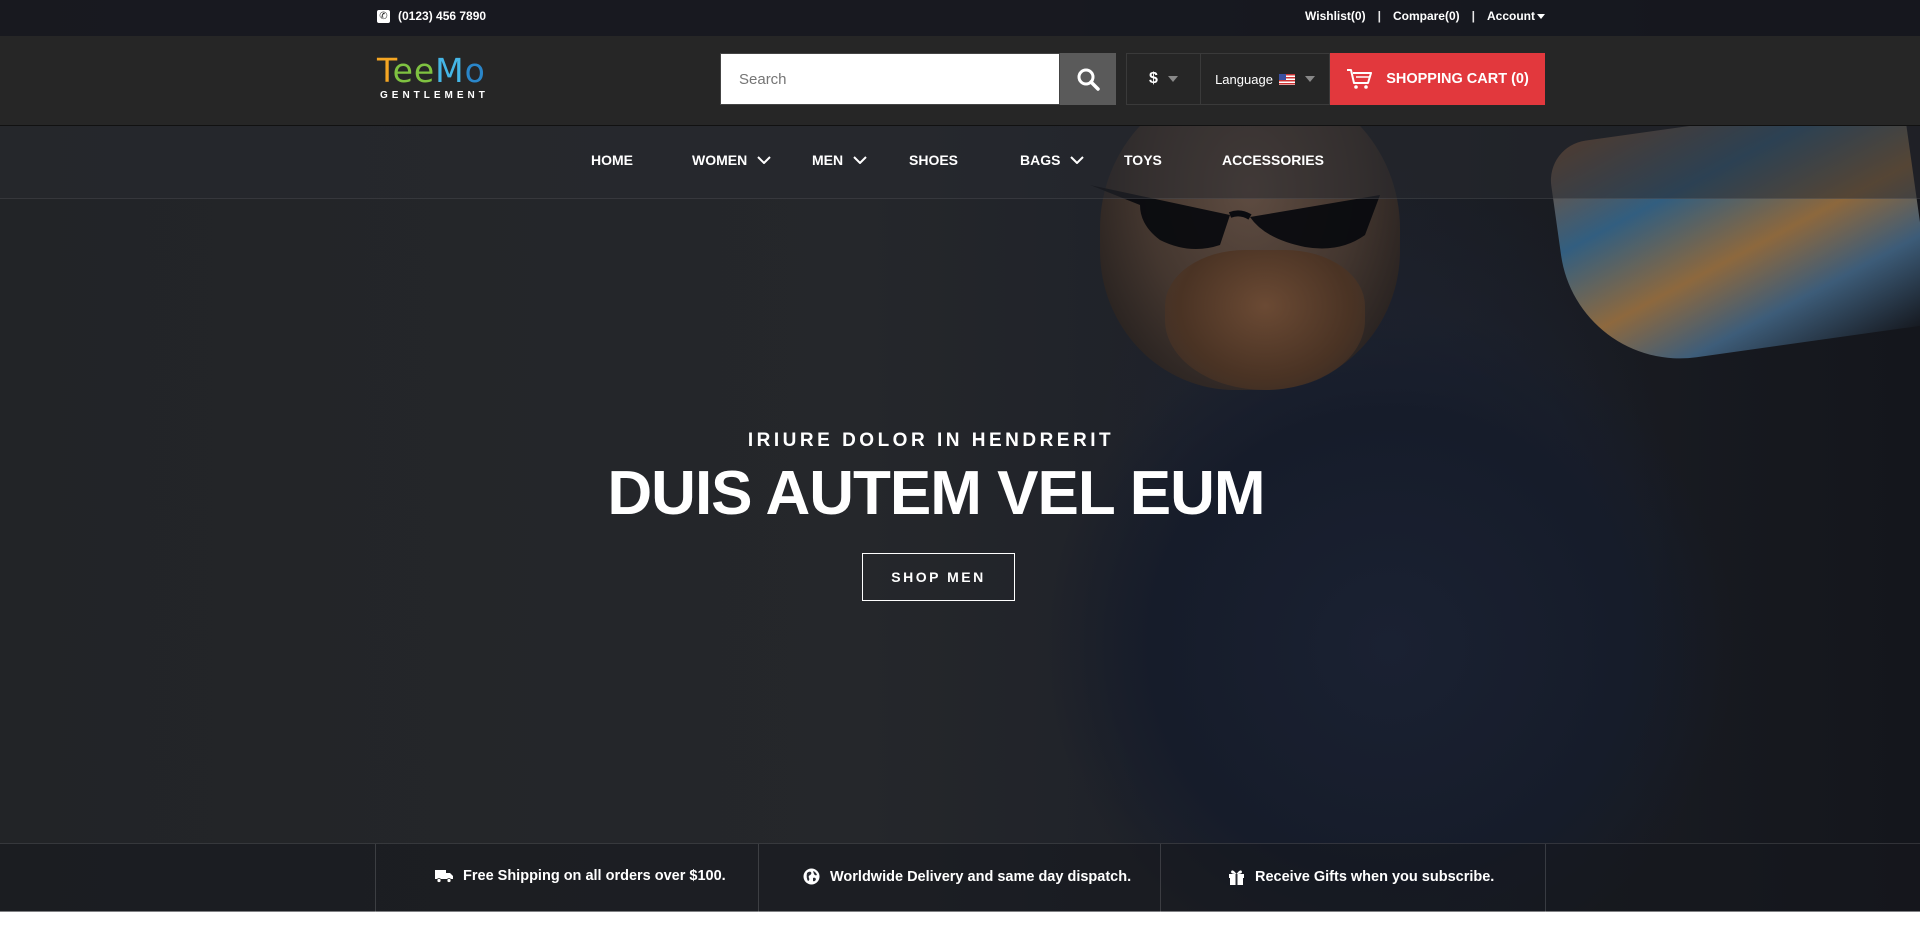  I want to click on globe-icon, so click(811, 876).